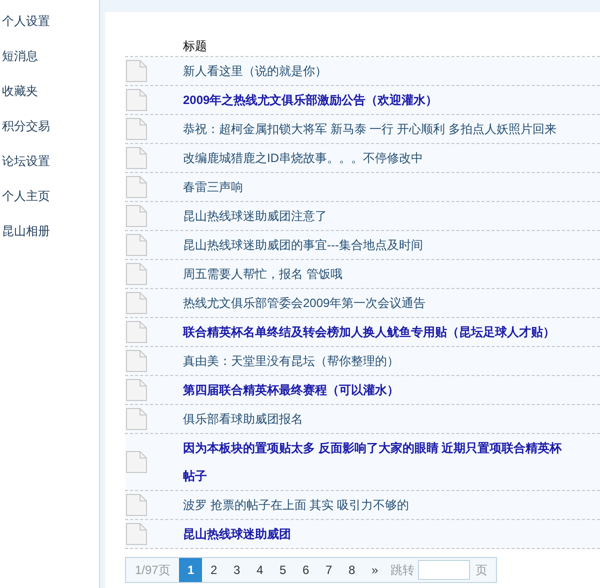 This screenshot has width=600, height=588. What do you see at coordinates (25, 161) in the screenshot?
I see `sidebar-link: 论坛设置` at bounding box center [25, 161].